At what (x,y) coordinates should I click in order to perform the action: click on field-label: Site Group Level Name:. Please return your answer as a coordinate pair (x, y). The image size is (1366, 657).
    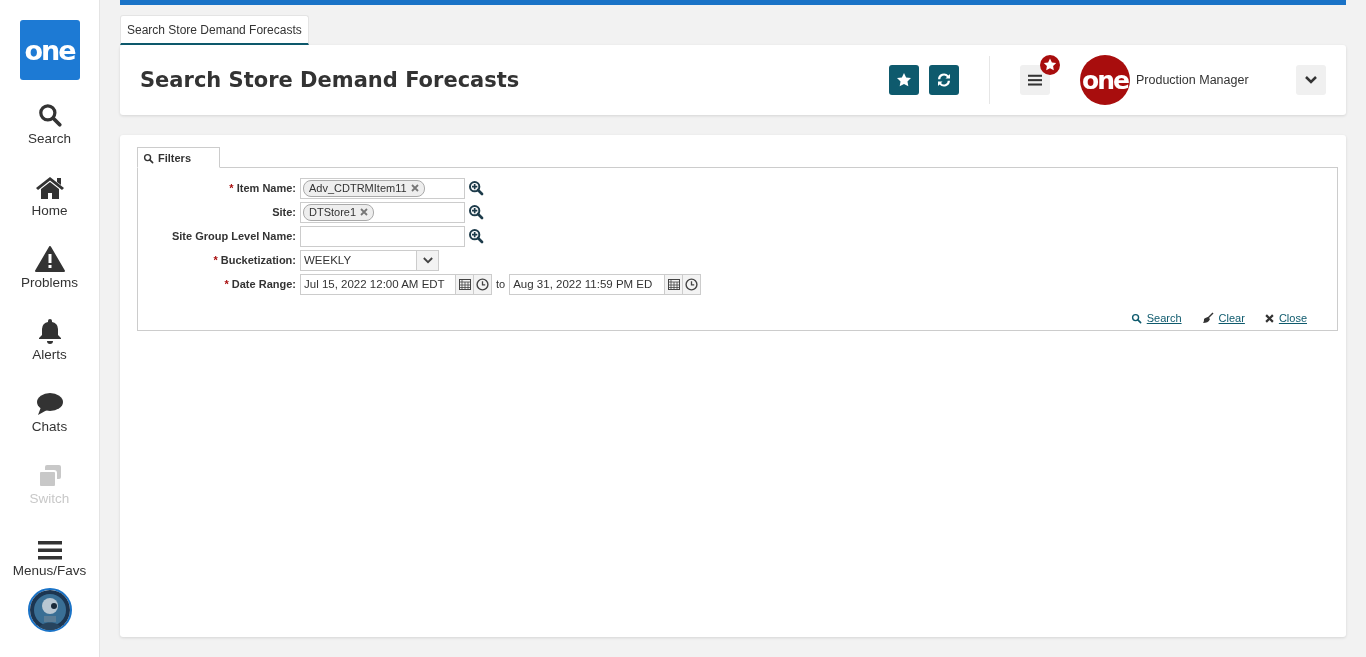
    Looking at the image, I should click on (233, 236).